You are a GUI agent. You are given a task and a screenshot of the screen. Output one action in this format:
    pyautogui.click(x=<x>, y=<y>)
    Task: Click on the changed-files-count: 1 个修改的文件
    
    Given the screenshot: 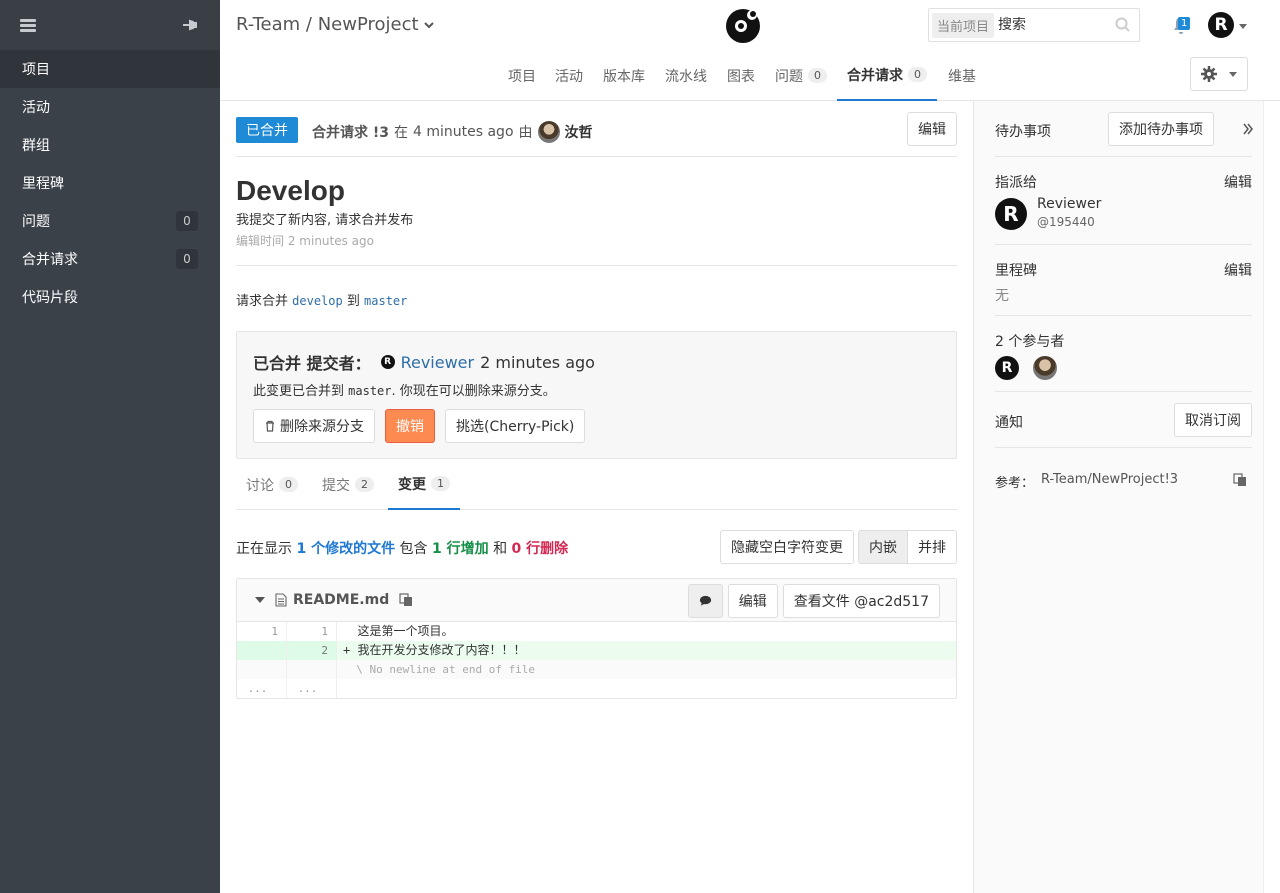 What is the action you would take?
    pyautogui.click(x=345, y=549)
    